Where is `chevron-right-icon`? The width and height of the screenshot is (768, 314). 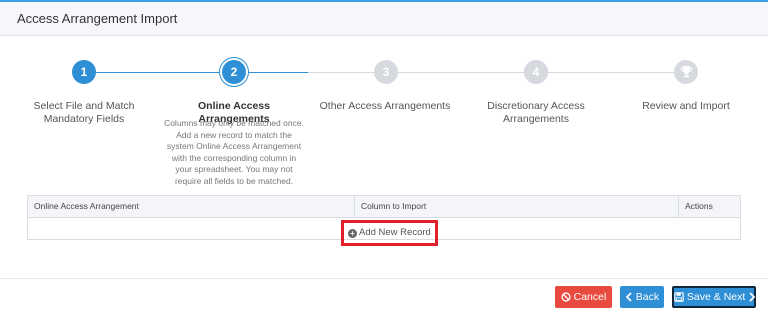 chevron-right-icon is located at coordinates (752, 297).